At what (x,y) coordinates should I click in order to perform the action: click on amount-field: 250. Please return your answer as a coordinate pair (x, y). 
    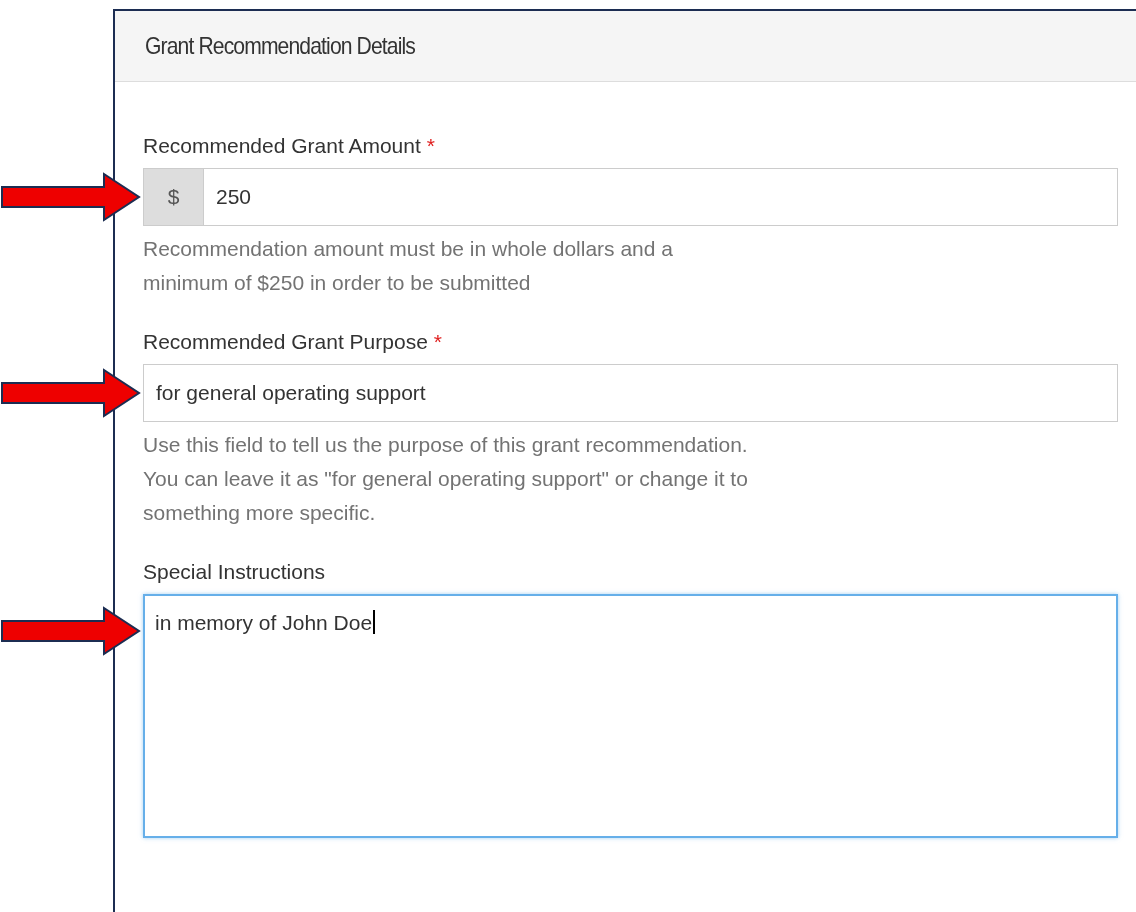
    Looking at the image, I should click on (660, 197).